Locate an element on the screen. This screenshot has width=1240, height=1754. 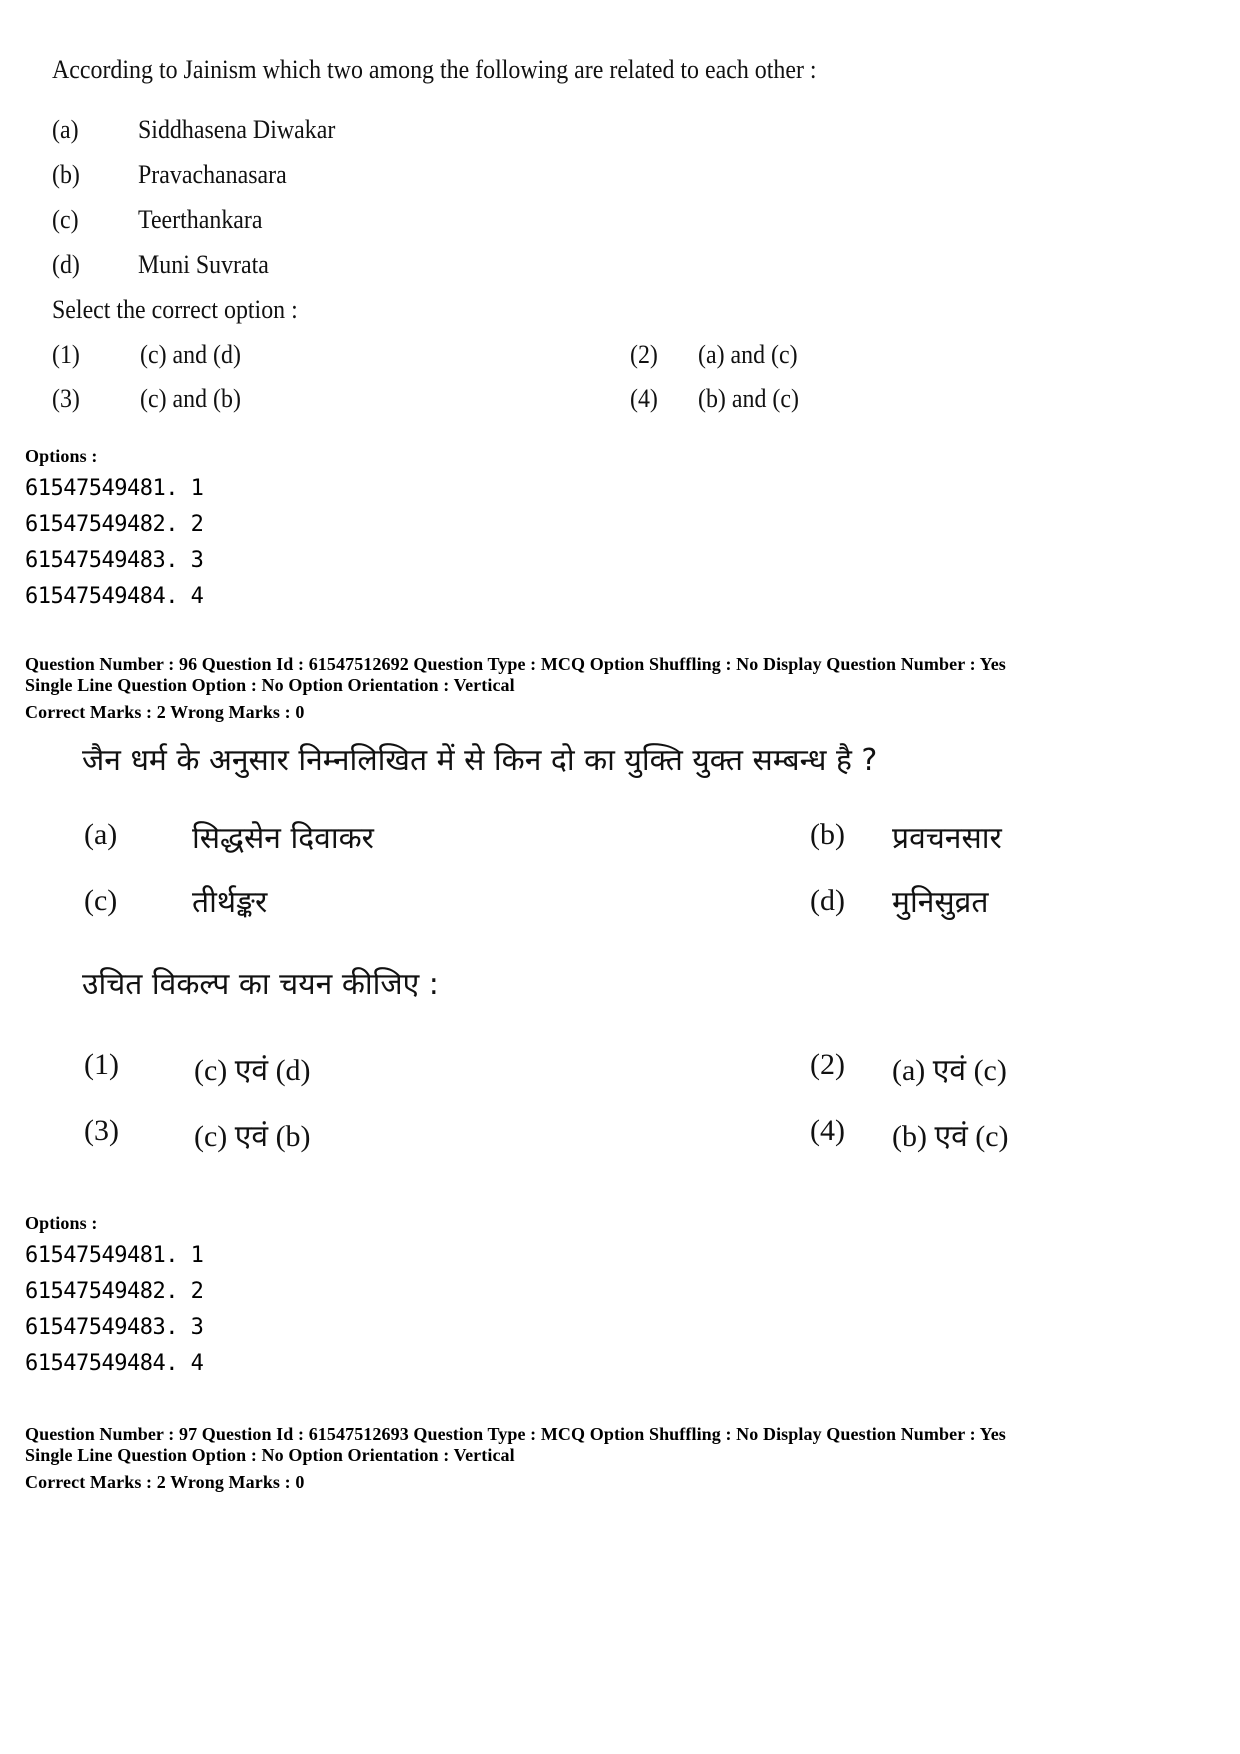
item-text: Siddhasena Diwakar is located at coordinates (237, 129).